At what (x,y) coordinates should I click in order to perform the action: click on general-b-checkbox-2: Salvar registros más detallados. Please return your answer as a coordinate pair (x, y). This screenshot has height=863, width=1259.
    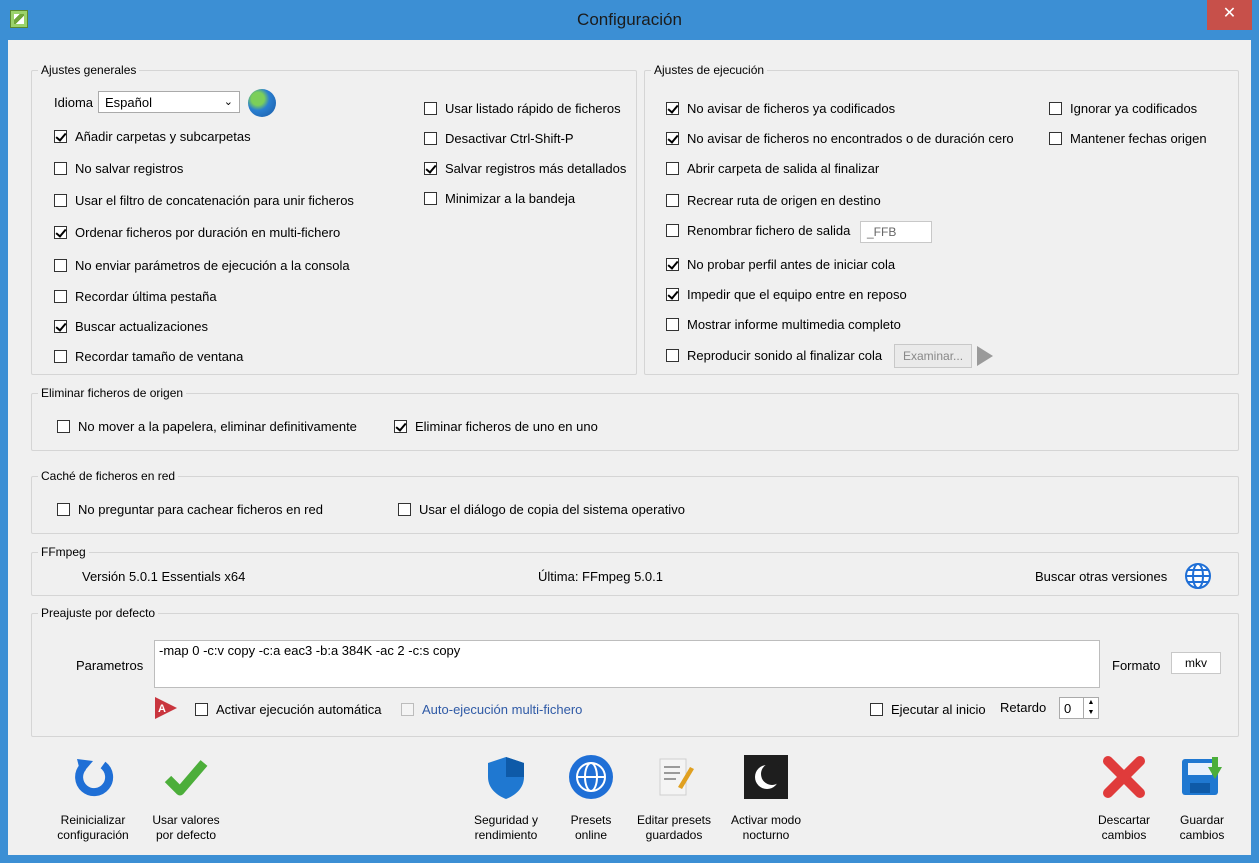
    Looking at the image, I should click on (525, 168).